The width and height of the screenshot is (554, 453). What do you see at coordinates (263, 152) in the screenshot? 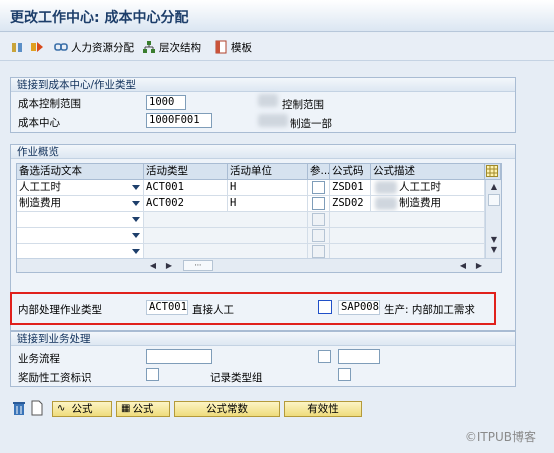
I see `group-title: 作业概览` at bounding box center [263, 152].